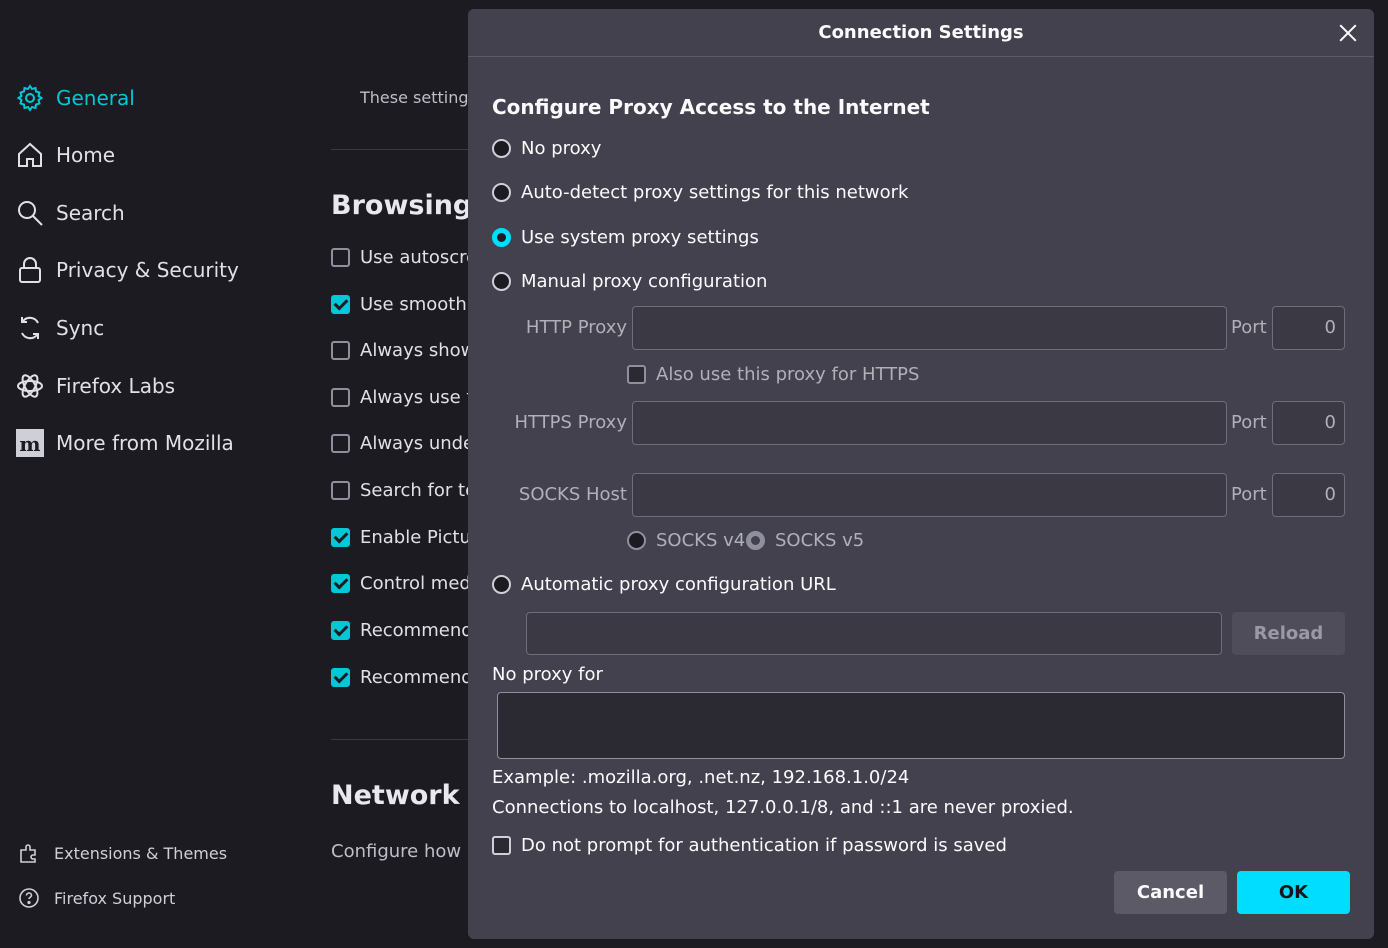 Image resolution: width=1388 pixels, height=948 pixels. What do you see at coordinates (29, 898) in the screenshot?
I see `help-icon` at bounding box center [29, 898].